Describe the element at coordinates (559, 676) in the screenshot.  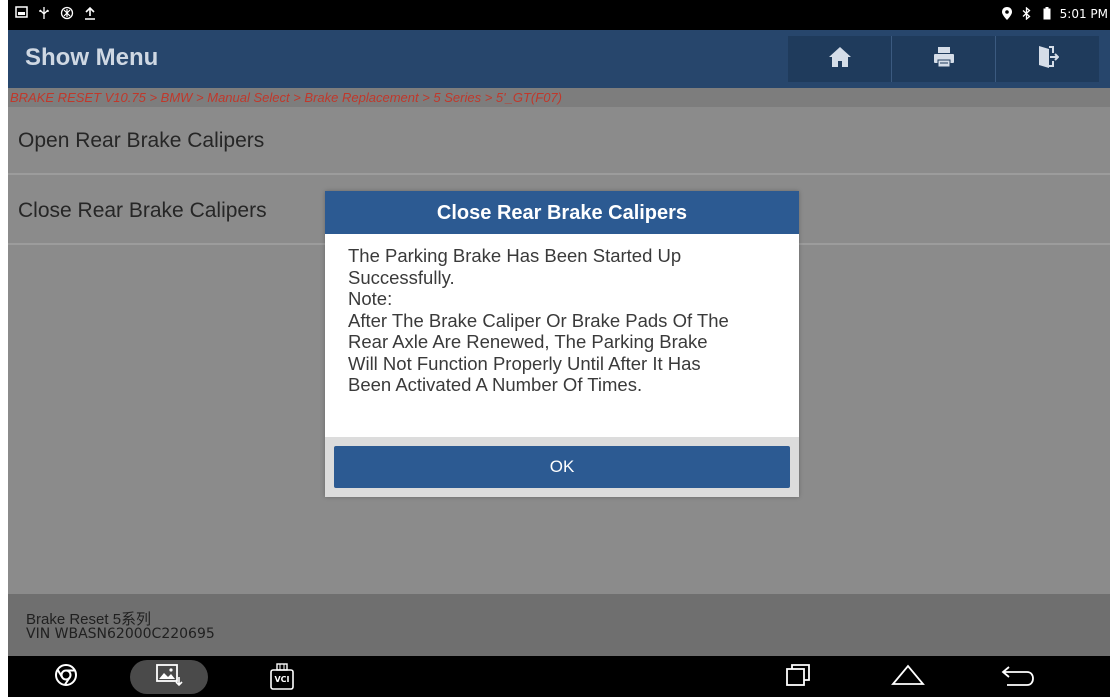
I see `navigation-bar: VCI` at that location.